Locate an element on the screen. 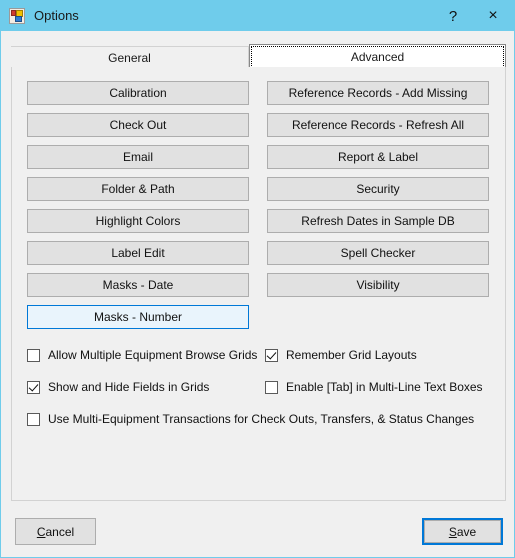  checkbox-label: Allow Multiple Equipment Browse Grids is located at coordinates (153, 355).